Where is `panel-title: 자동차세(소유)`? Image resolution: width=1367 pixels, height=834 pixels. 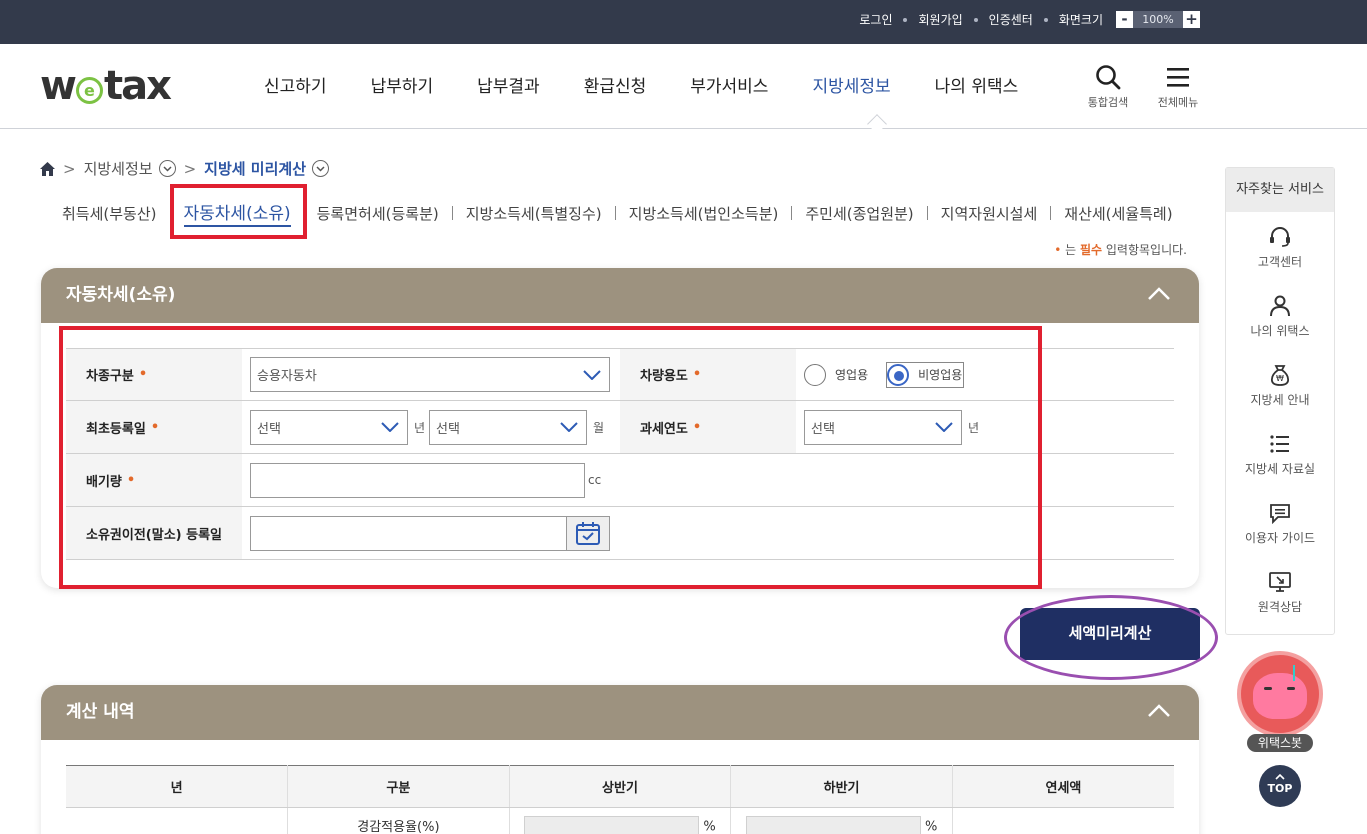 panel-title: 자동차세(소유) is located at coordinates (121, 295).